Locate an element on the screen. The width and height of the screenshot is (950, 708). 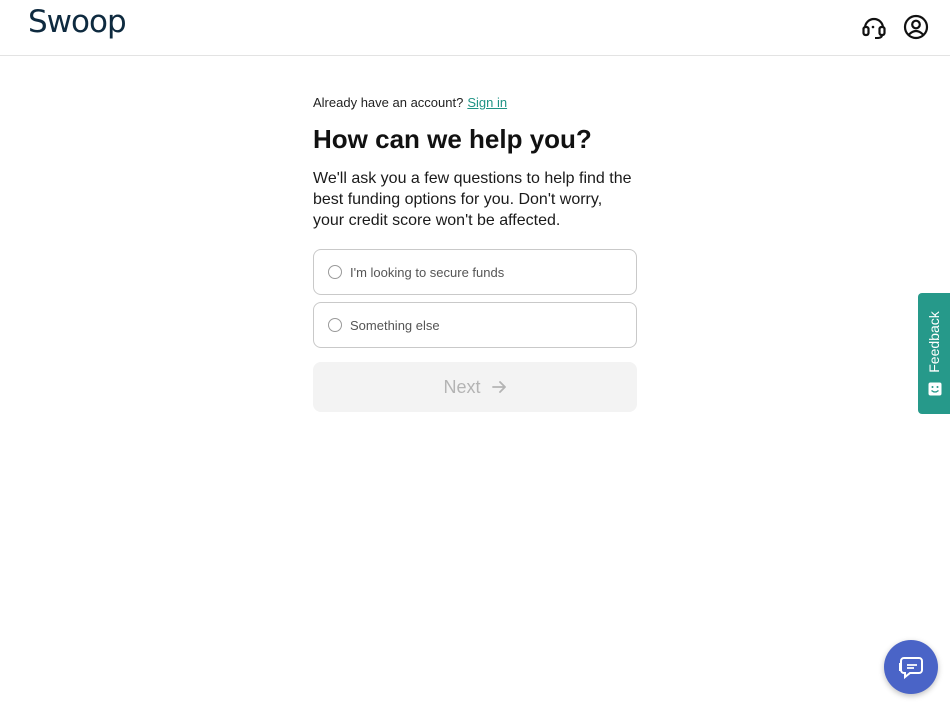
option-label: I'm looking to secure funds is located at coordinates (427, 272).